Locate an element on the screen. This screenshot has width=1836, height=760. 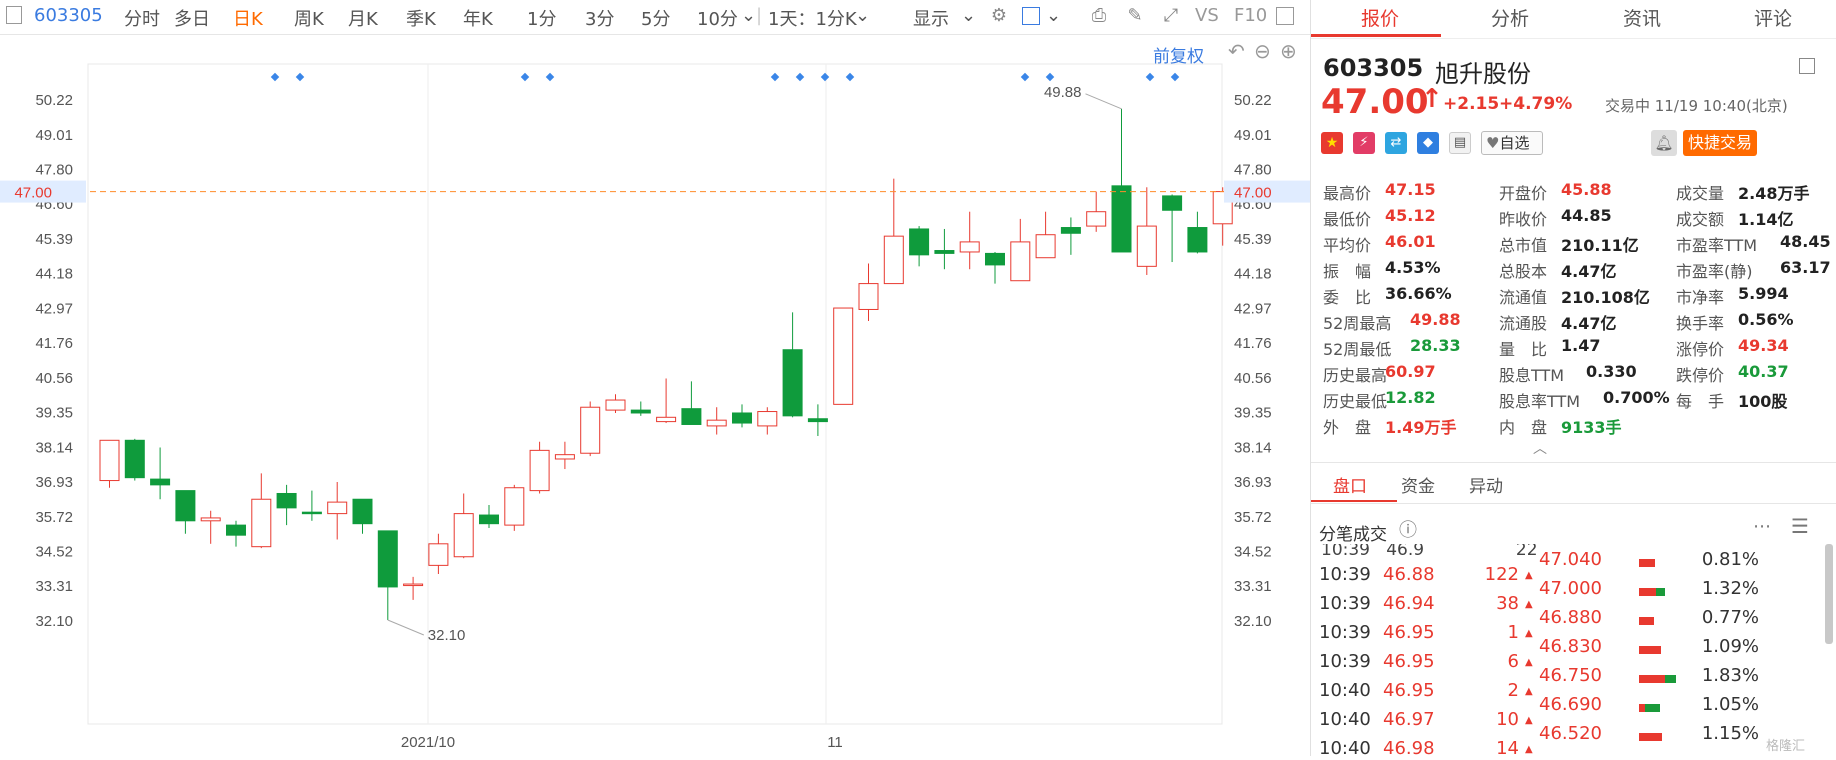
y-tick-label-left: 34.52 is located at coordinates (54, 551).